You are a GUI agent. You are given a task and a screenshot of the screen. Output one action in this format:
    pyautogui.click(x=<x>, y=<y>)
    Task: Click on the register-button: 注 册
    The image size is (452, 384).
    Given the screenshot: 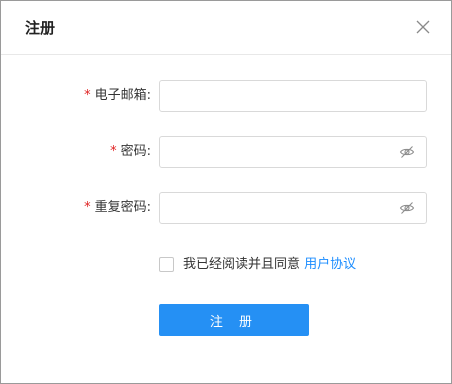 What is the action you would take?
    pyautogui.click(x=234, y=320)
    